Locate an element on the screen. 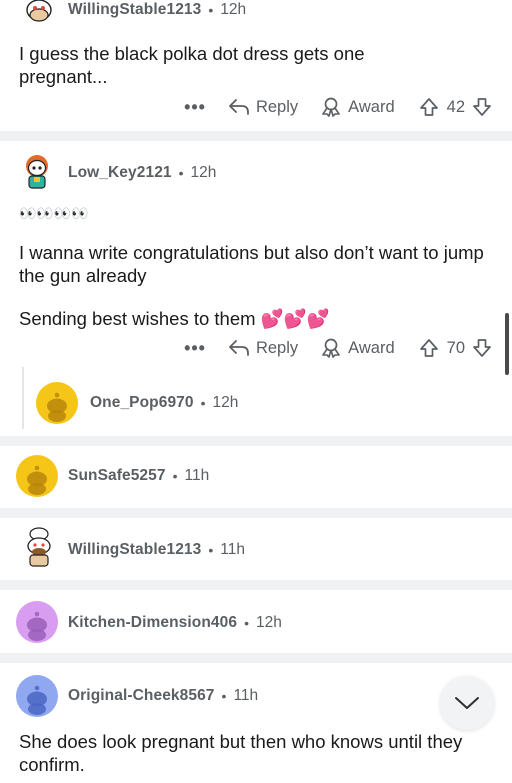  comment-meta: Original-Cheek8567 • 11h is located at coordinates (163, 696).